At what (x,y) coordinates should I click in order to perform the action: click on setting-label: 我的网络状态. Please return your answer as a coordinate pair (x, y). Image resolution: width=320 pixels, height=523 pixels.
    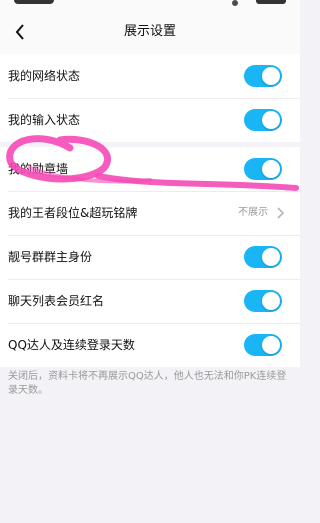
    Looking at the image, I should click on (44, 76).